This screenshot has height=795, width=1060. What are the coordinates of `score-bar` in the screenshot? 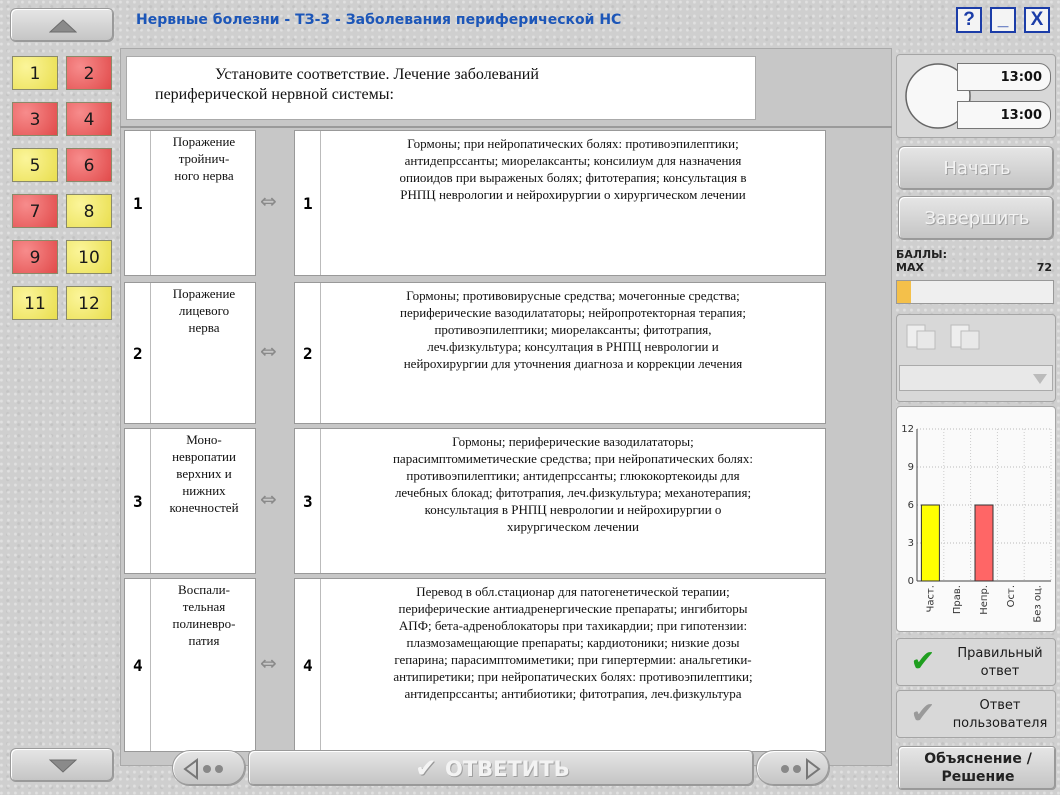 It's located at (975, 292).